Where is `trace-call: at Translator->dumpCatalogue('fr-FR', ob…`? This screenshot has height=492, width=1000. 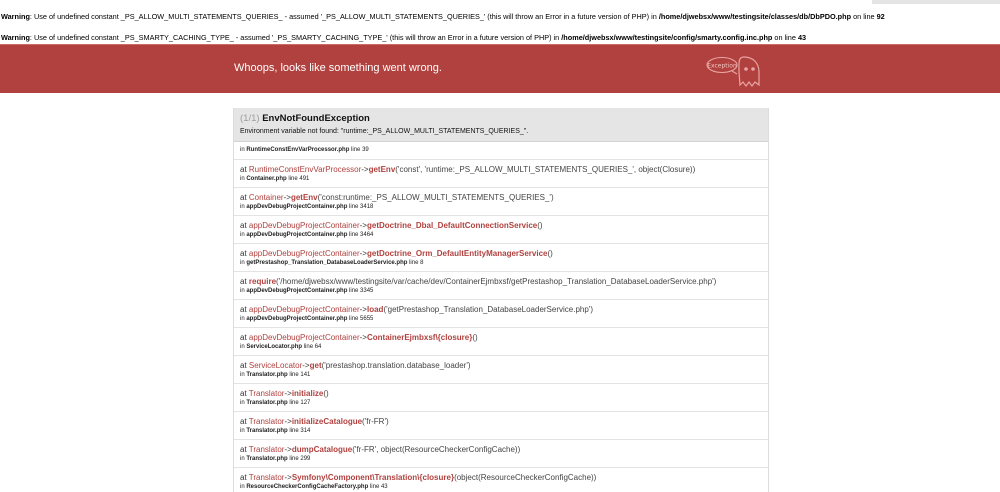
trace-call: at Translator->dumpCatalogue('fr-FR', ob… is located at coordinates (380, 449).